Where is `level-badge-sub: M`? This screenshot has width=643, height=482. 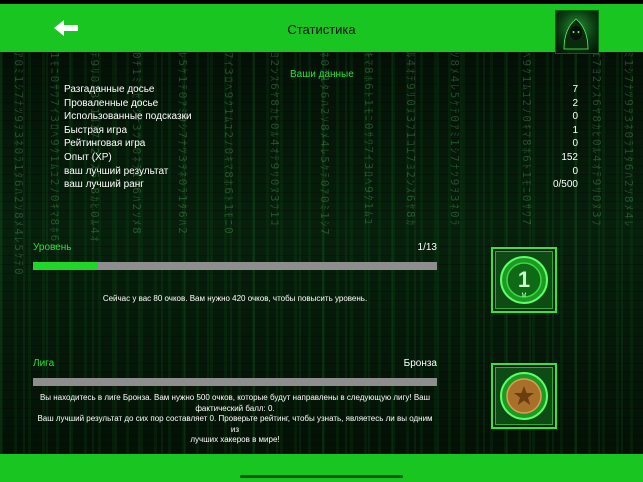 level-badge-sub: M is located at coordinates (524, 296).